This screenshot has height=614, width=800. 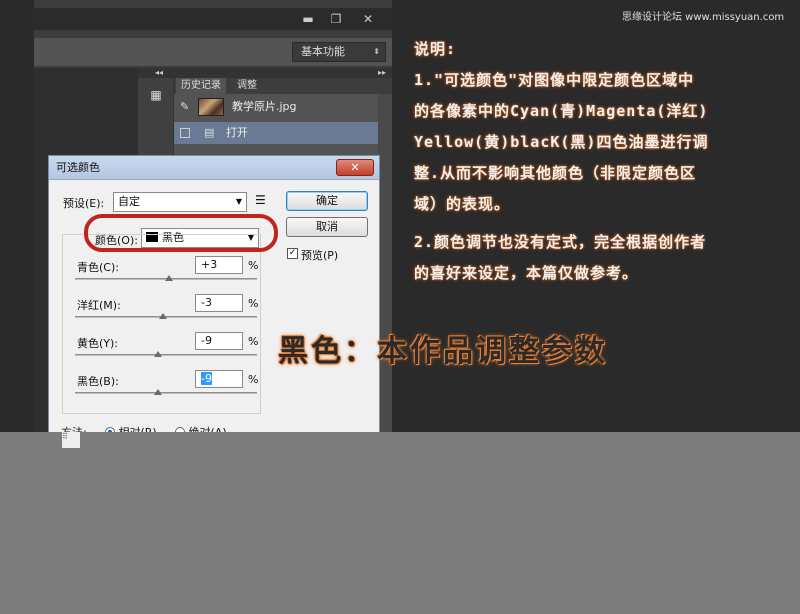 I want to click on dialog-close-button: ✕, so click(x=355, y=167).